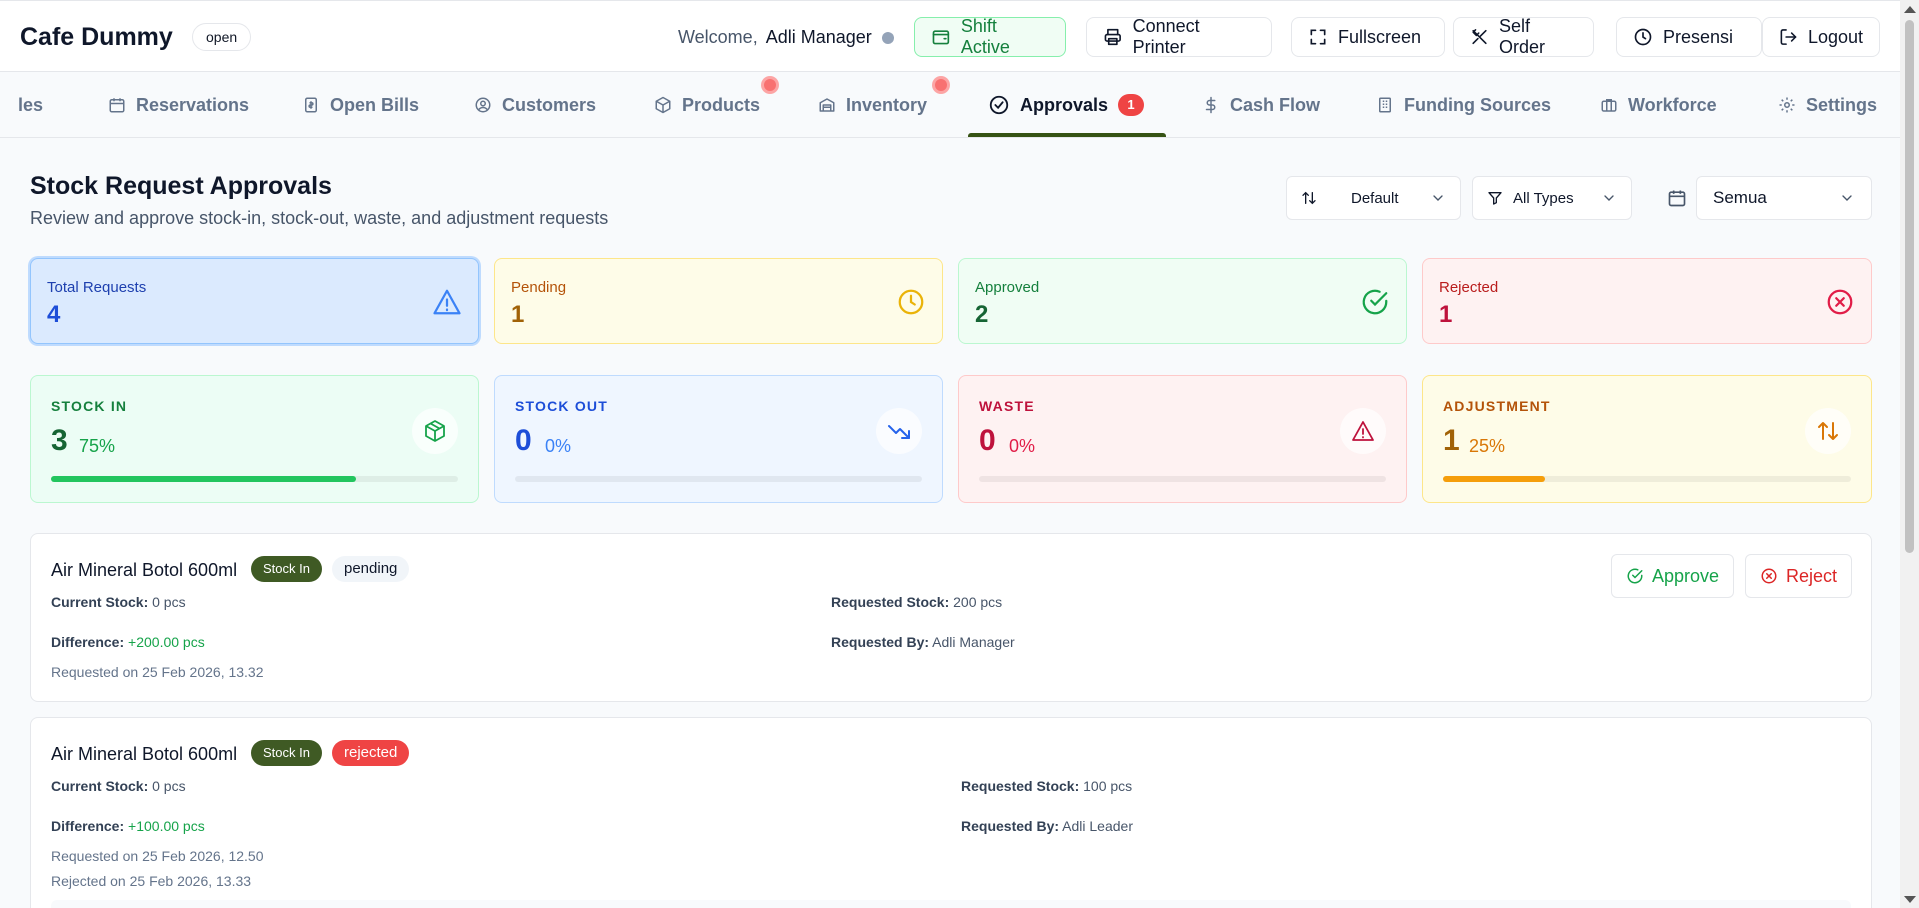 The image size is (1919, 908). I want to click on fullscreen-button: Fullscreen, so click(1368, 37).